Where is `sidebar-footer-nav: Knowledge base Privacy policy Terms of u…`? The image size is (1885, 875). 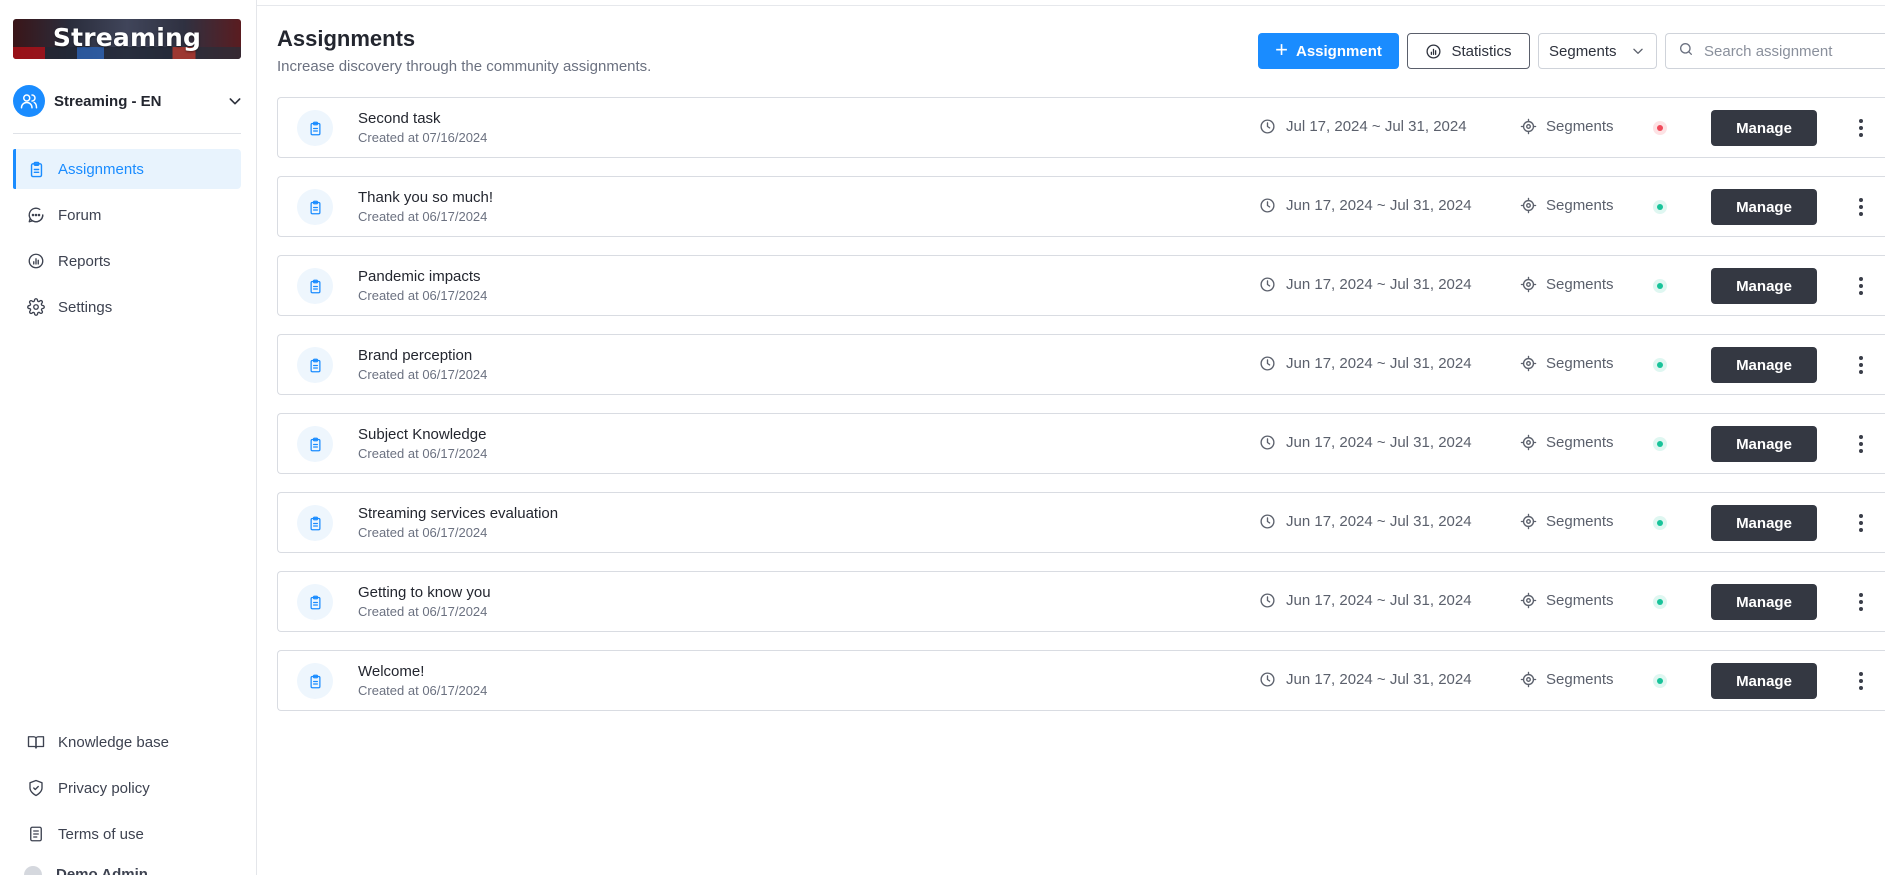
sidebar-footer-nav: Knowledge base Privacy policy Terms of u… is located at coordinates (127, 791).